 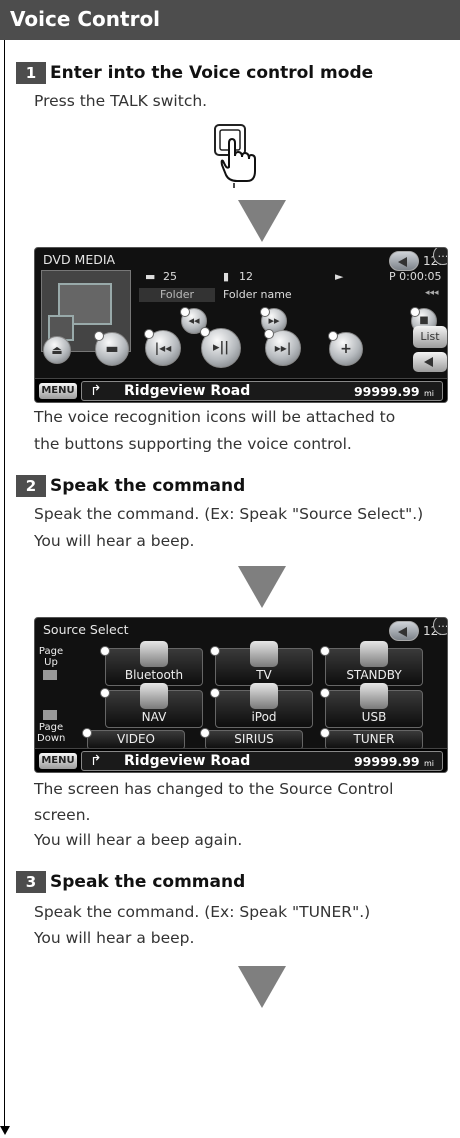 What do you see at coordinates (4, 584) in the screenshot?
I see `continuation-line` at bounding box center [4, 584].